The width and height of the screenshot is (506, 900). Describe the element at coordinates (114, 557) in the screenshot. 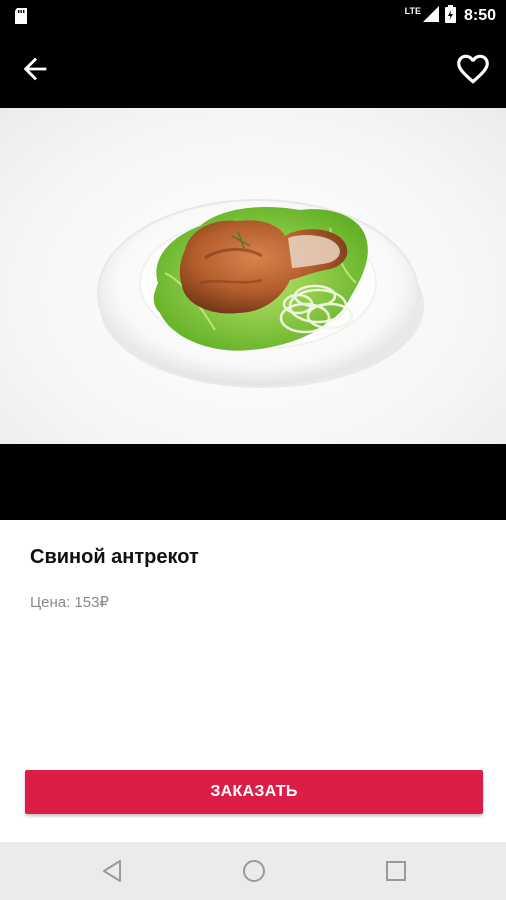

I see `product-title: Свиной антрекот` at that location.